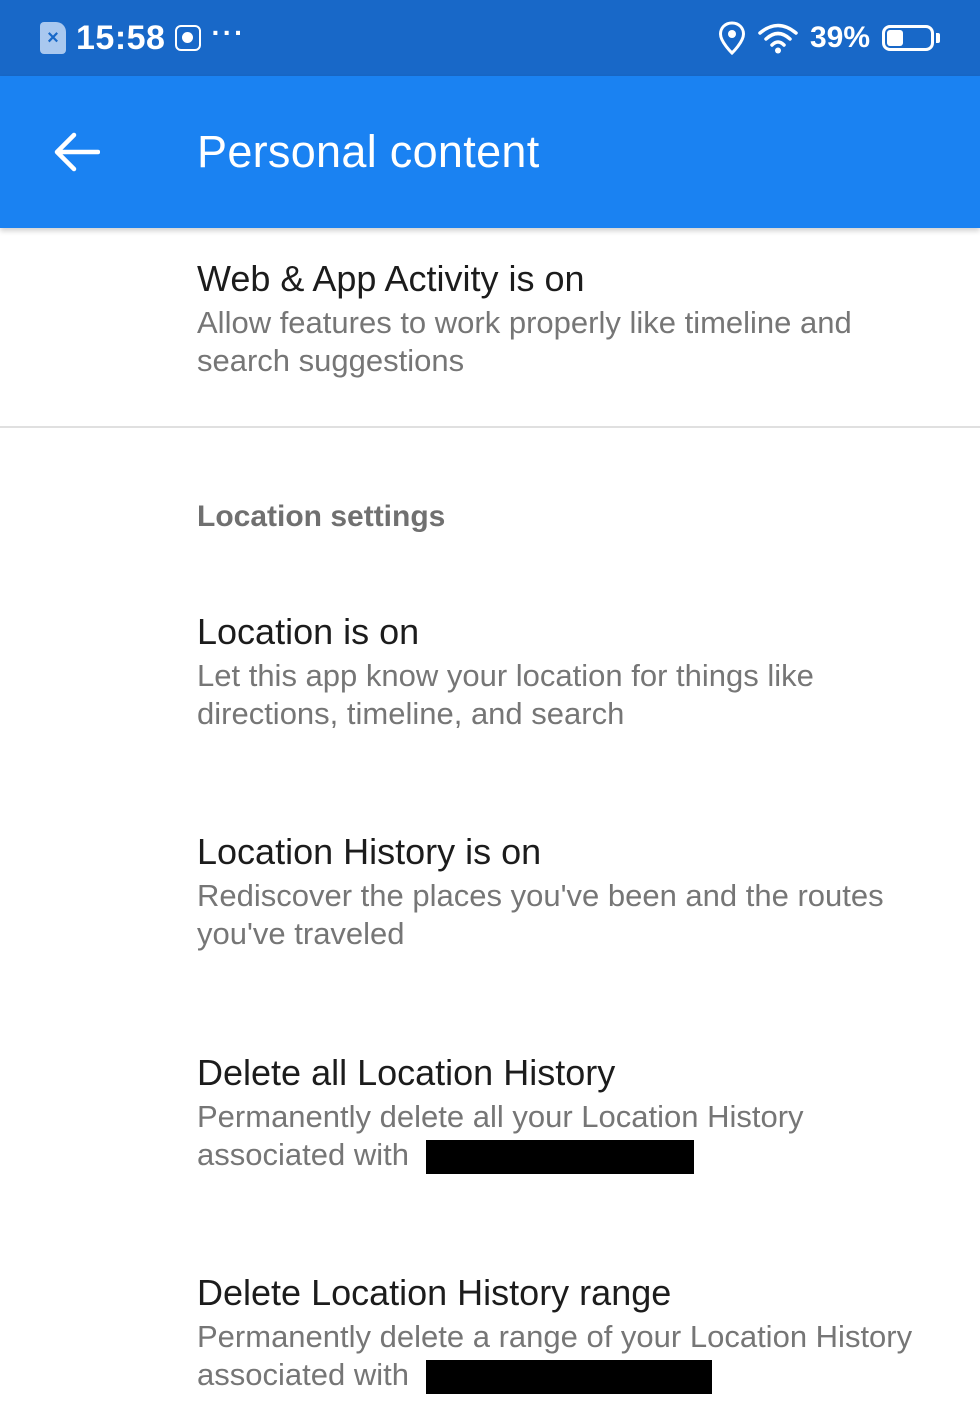 The height and width of the screenshot is (1418, 980). What do you see at coordinates (911, 38) in the screenshot?
I see `battery-icon` at bounding box center [911, 38].